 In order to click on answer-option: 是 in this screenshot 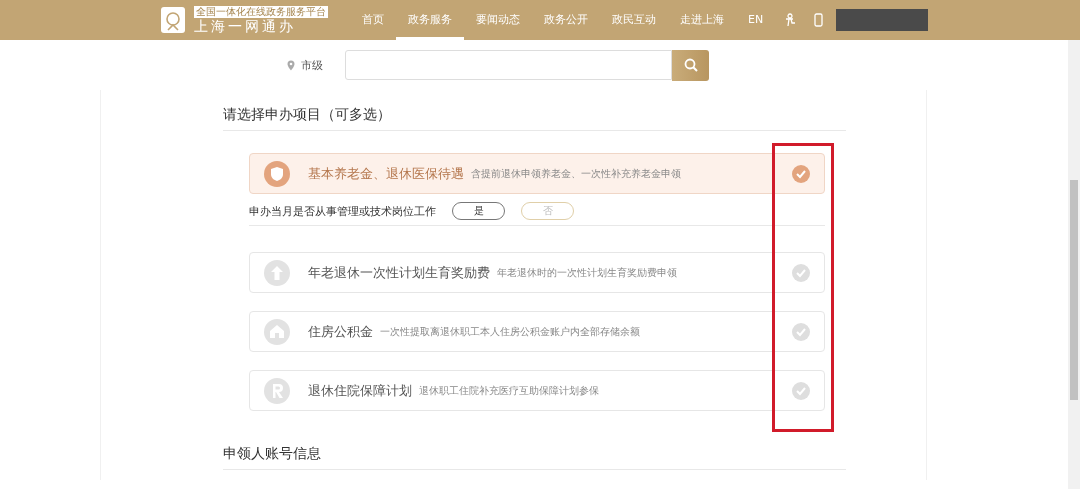, I will do `click(478, 211)`.